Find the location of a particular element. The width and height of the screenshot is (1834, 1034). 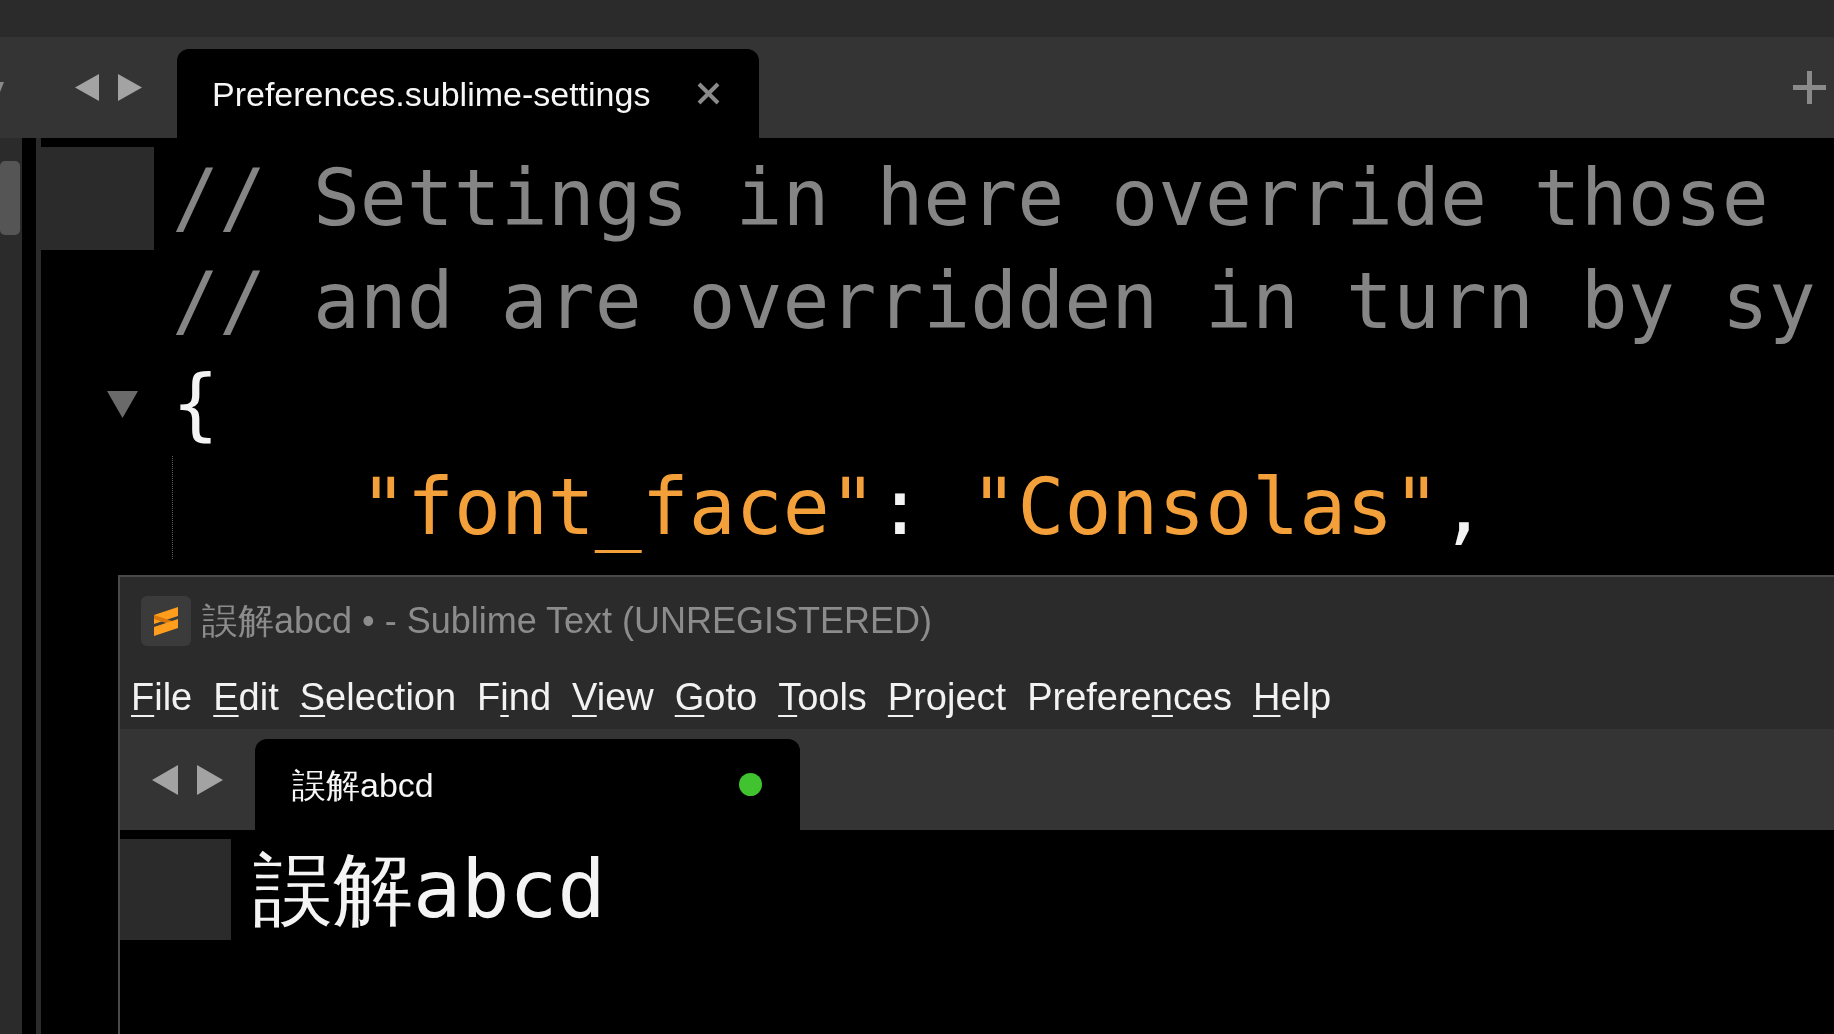

code-line: 誤解abcd is located at coordinates (429, 890).